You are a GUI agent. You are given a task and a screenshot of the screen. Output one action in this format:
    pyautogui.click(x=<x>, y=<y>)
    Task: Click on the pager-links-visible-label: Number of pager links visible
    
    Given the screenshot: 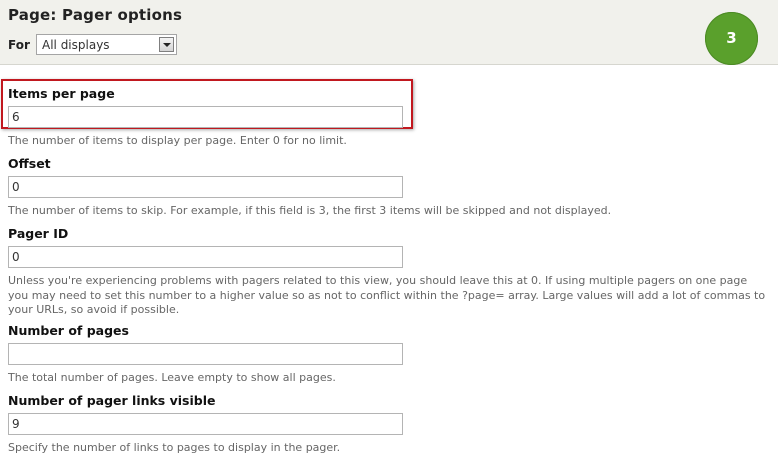 What is the action you would take?
    pyautogui.click(x=112, y=400)
    